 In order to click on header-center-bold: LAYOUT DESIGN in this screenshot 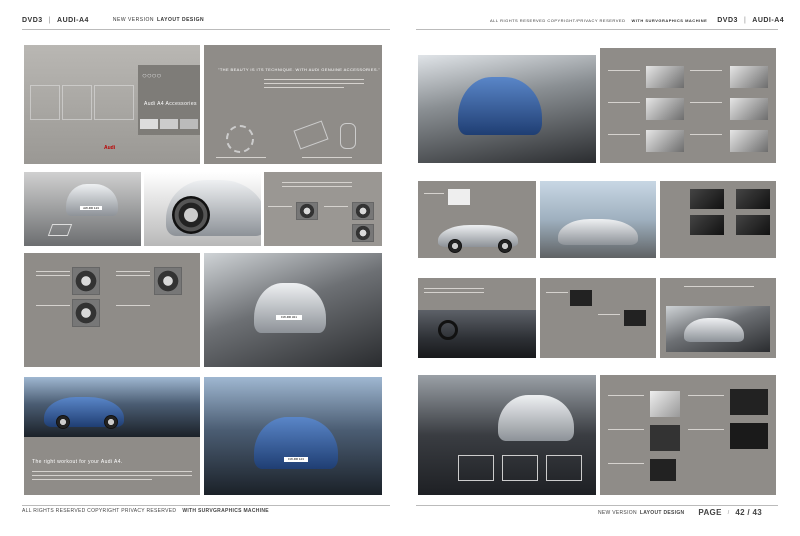, I will do `click(180, 20)`.